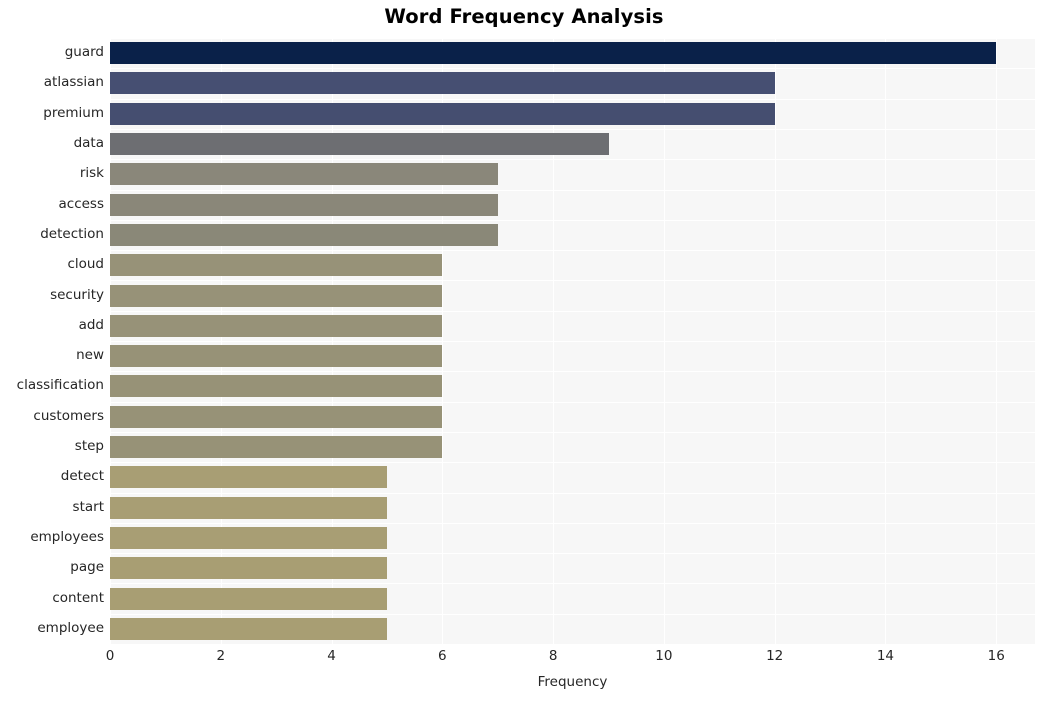  What do you see at coordinates (85, 264) in the screenshot?
I see `y-tick-label: cloud` at bounding box center [85, 264].